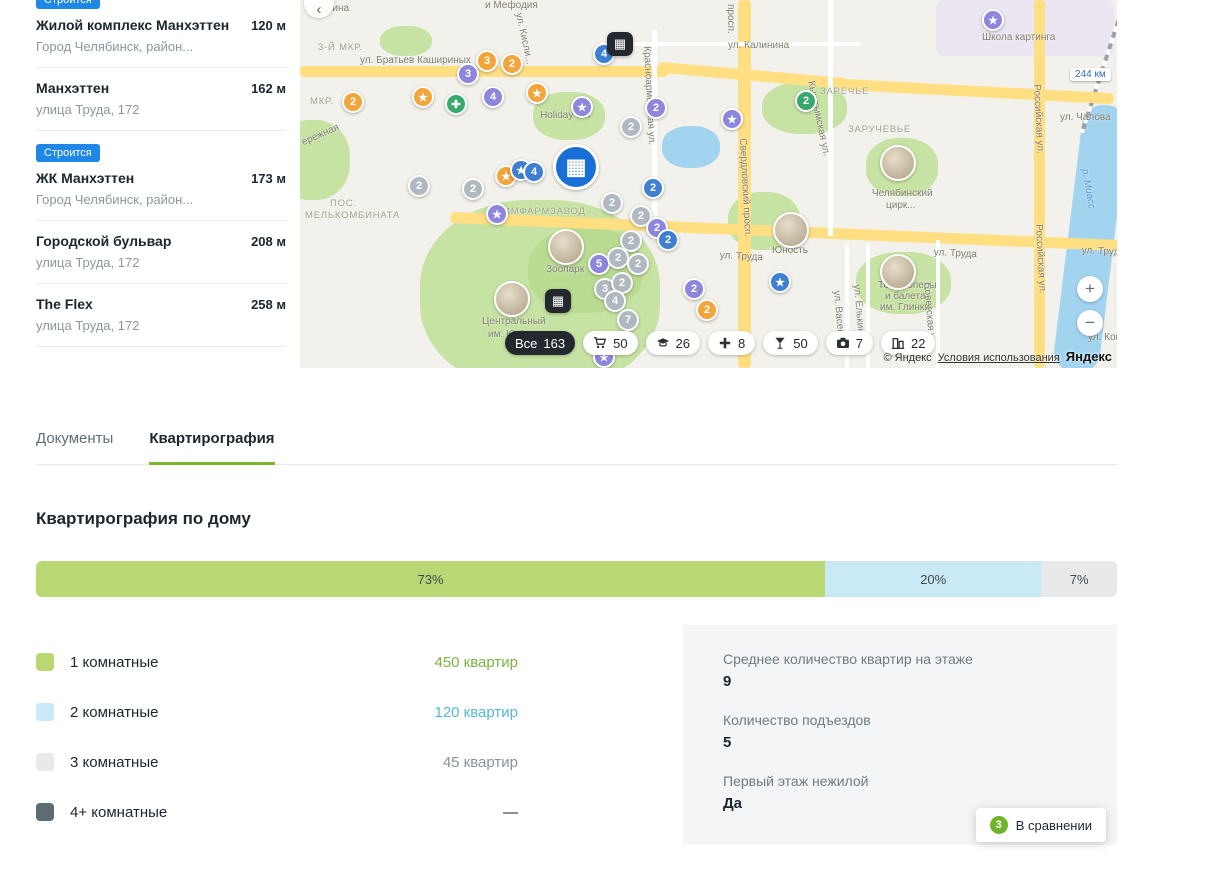 The height and width of the screenshot is (869, 1224). I want to click on map-filter-education: 26, so click(673, 343).